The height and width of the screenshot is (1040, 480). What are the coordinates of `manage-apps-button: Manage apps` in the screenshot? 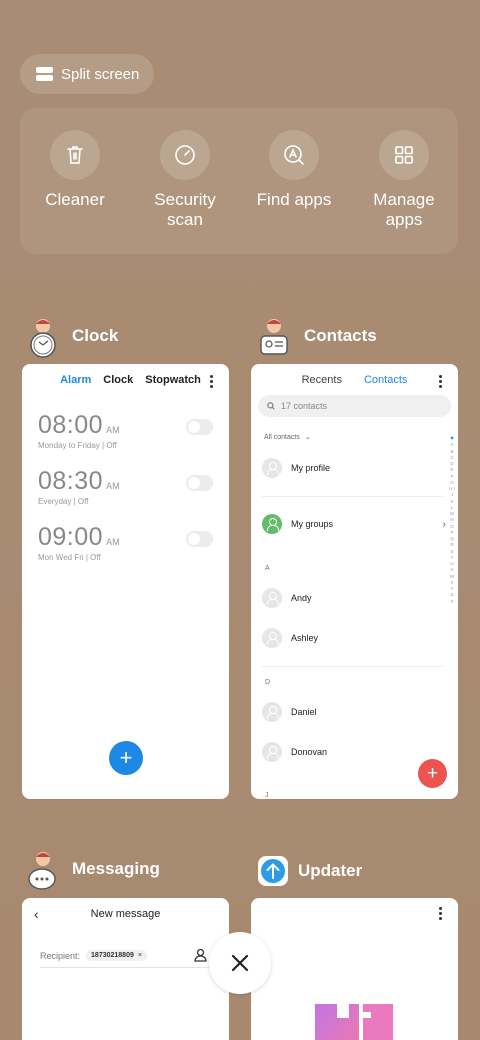 It's located at (404, 180).